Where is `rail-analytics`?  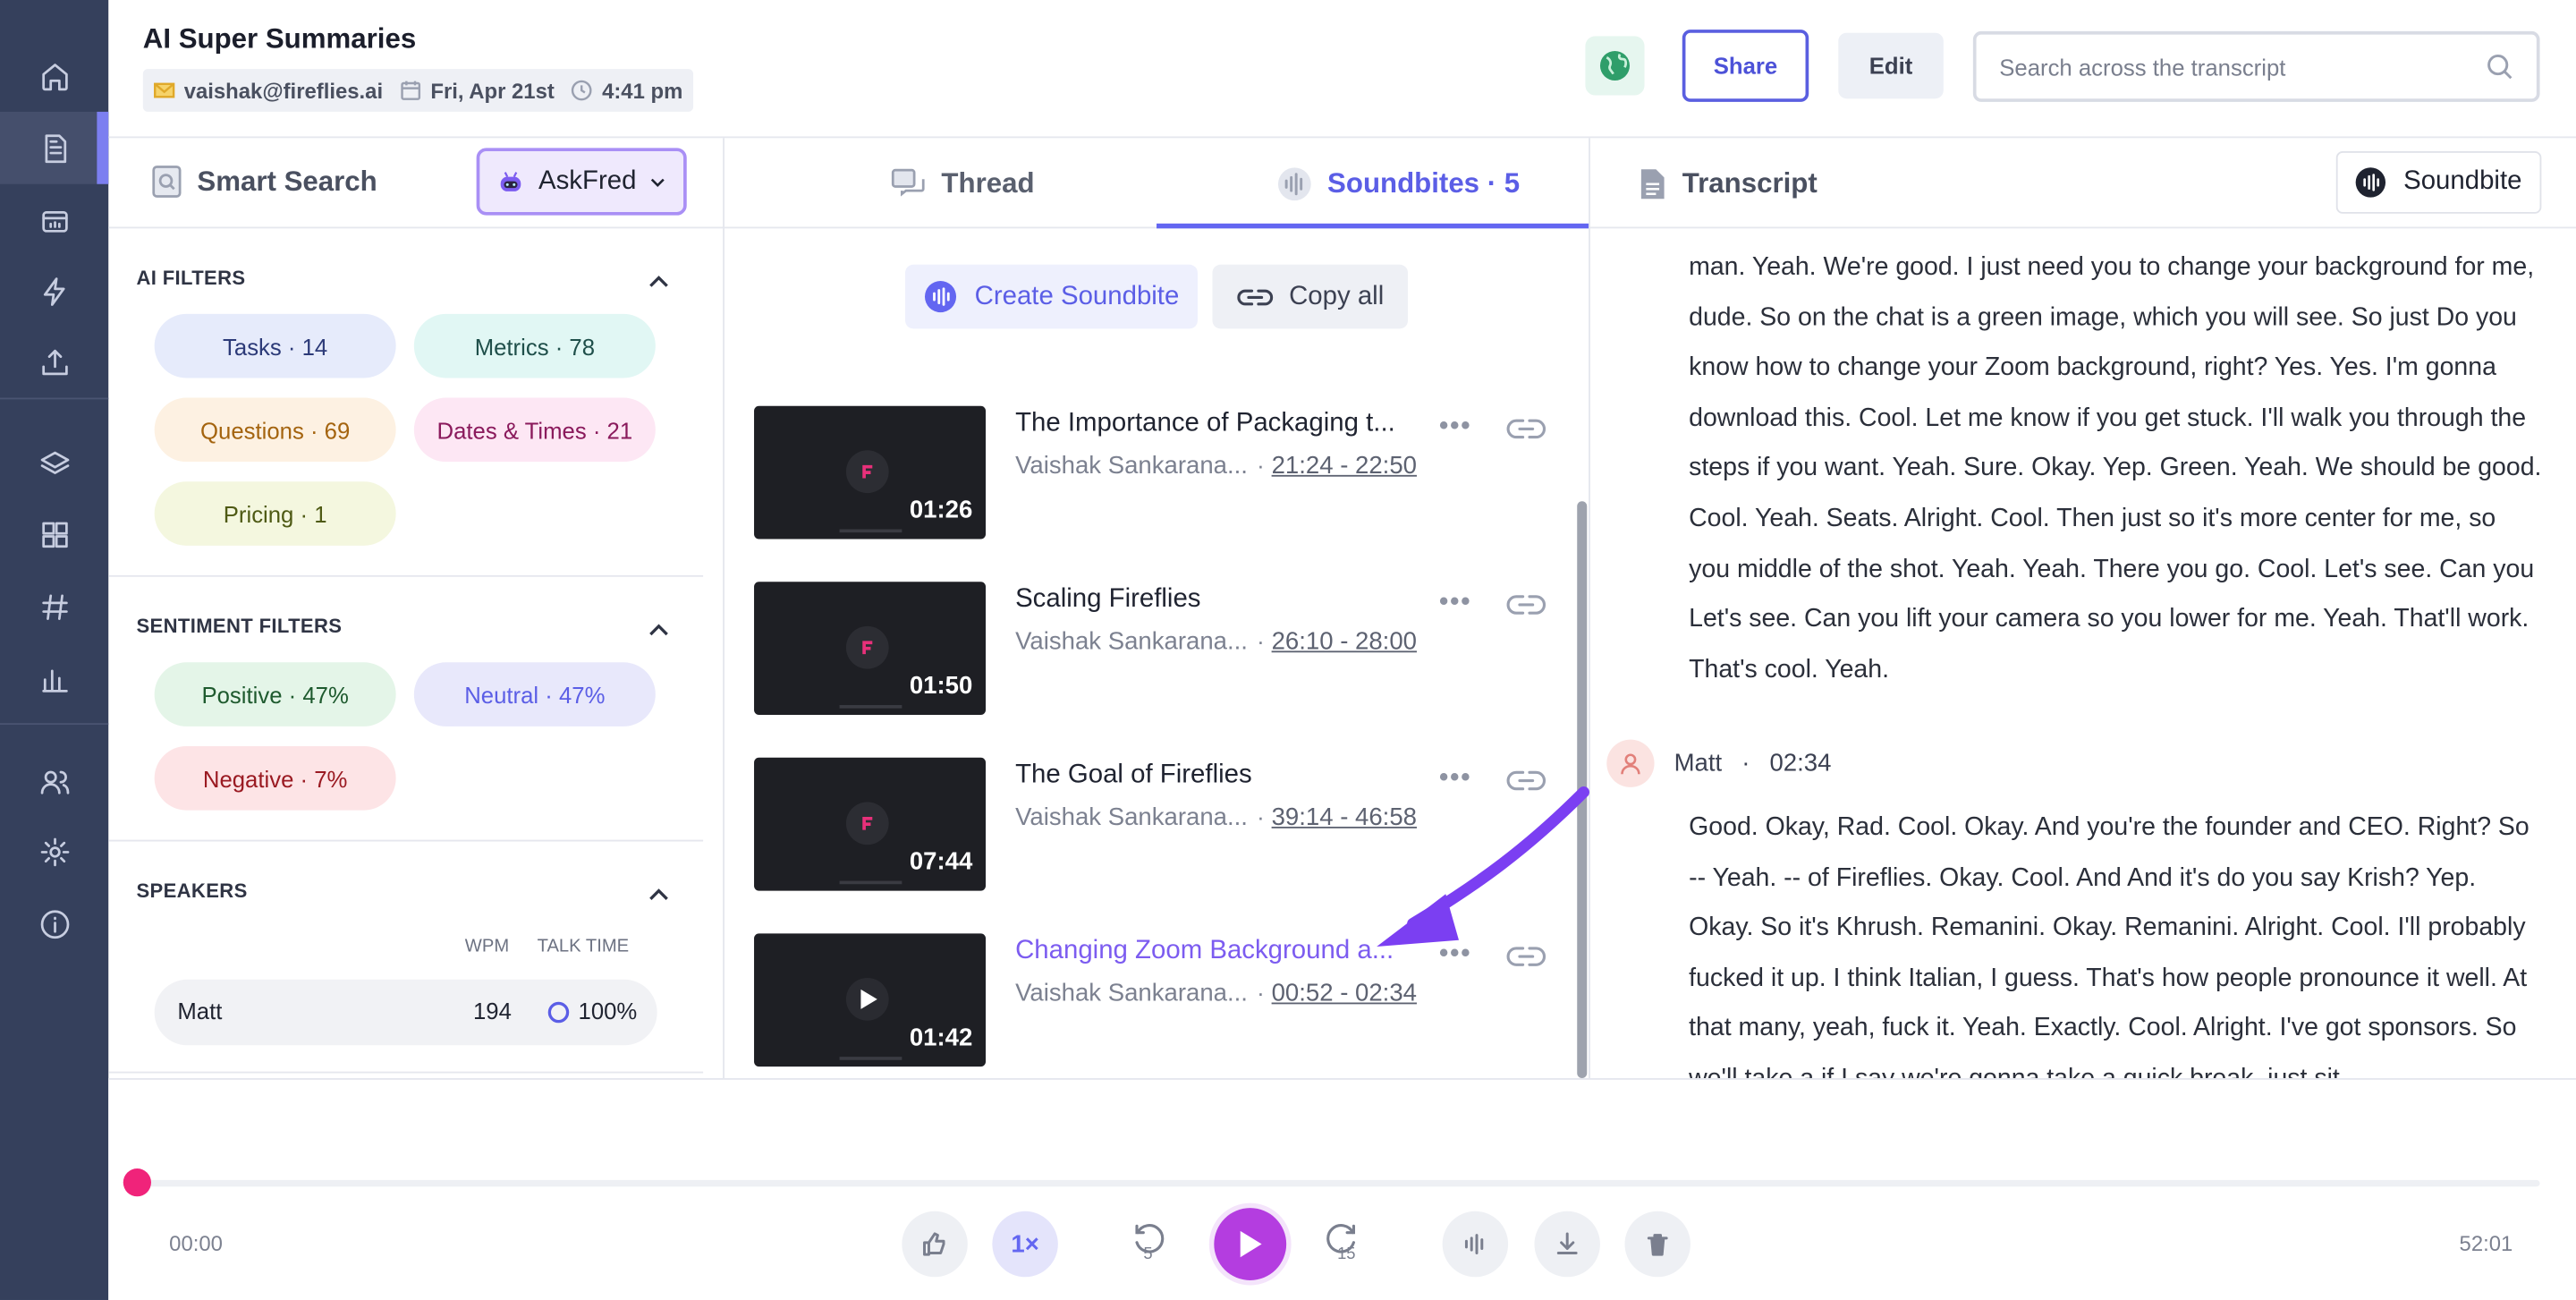
rail-analytics is located at coordinates (54, 679).